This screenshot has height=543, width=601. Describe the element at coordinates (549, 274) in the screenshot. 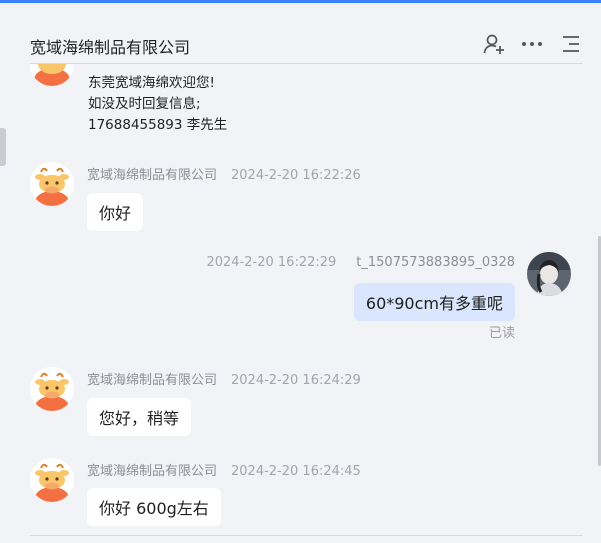

I see `user-avatar` at that location.